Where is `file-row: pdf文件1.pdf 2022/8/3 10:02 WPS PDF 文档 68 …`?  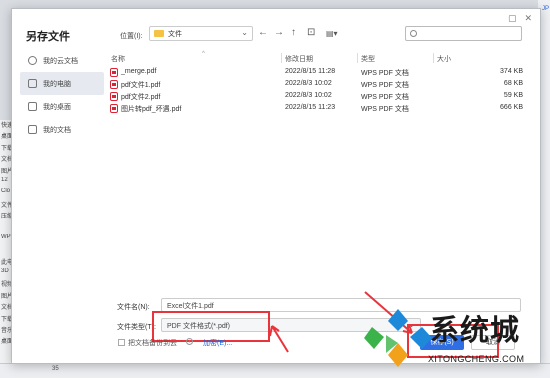 file-row: pdf文件1.pdf 2022/8/3 10:02 WPS PDF 文档 68 … is located at coordinates (315, 85).